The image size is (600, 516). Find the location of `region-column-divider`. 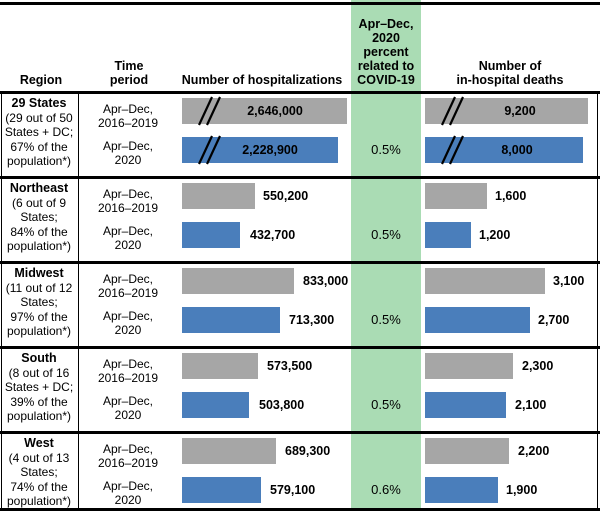

region-column-divider is located at coordinates (78, 301).